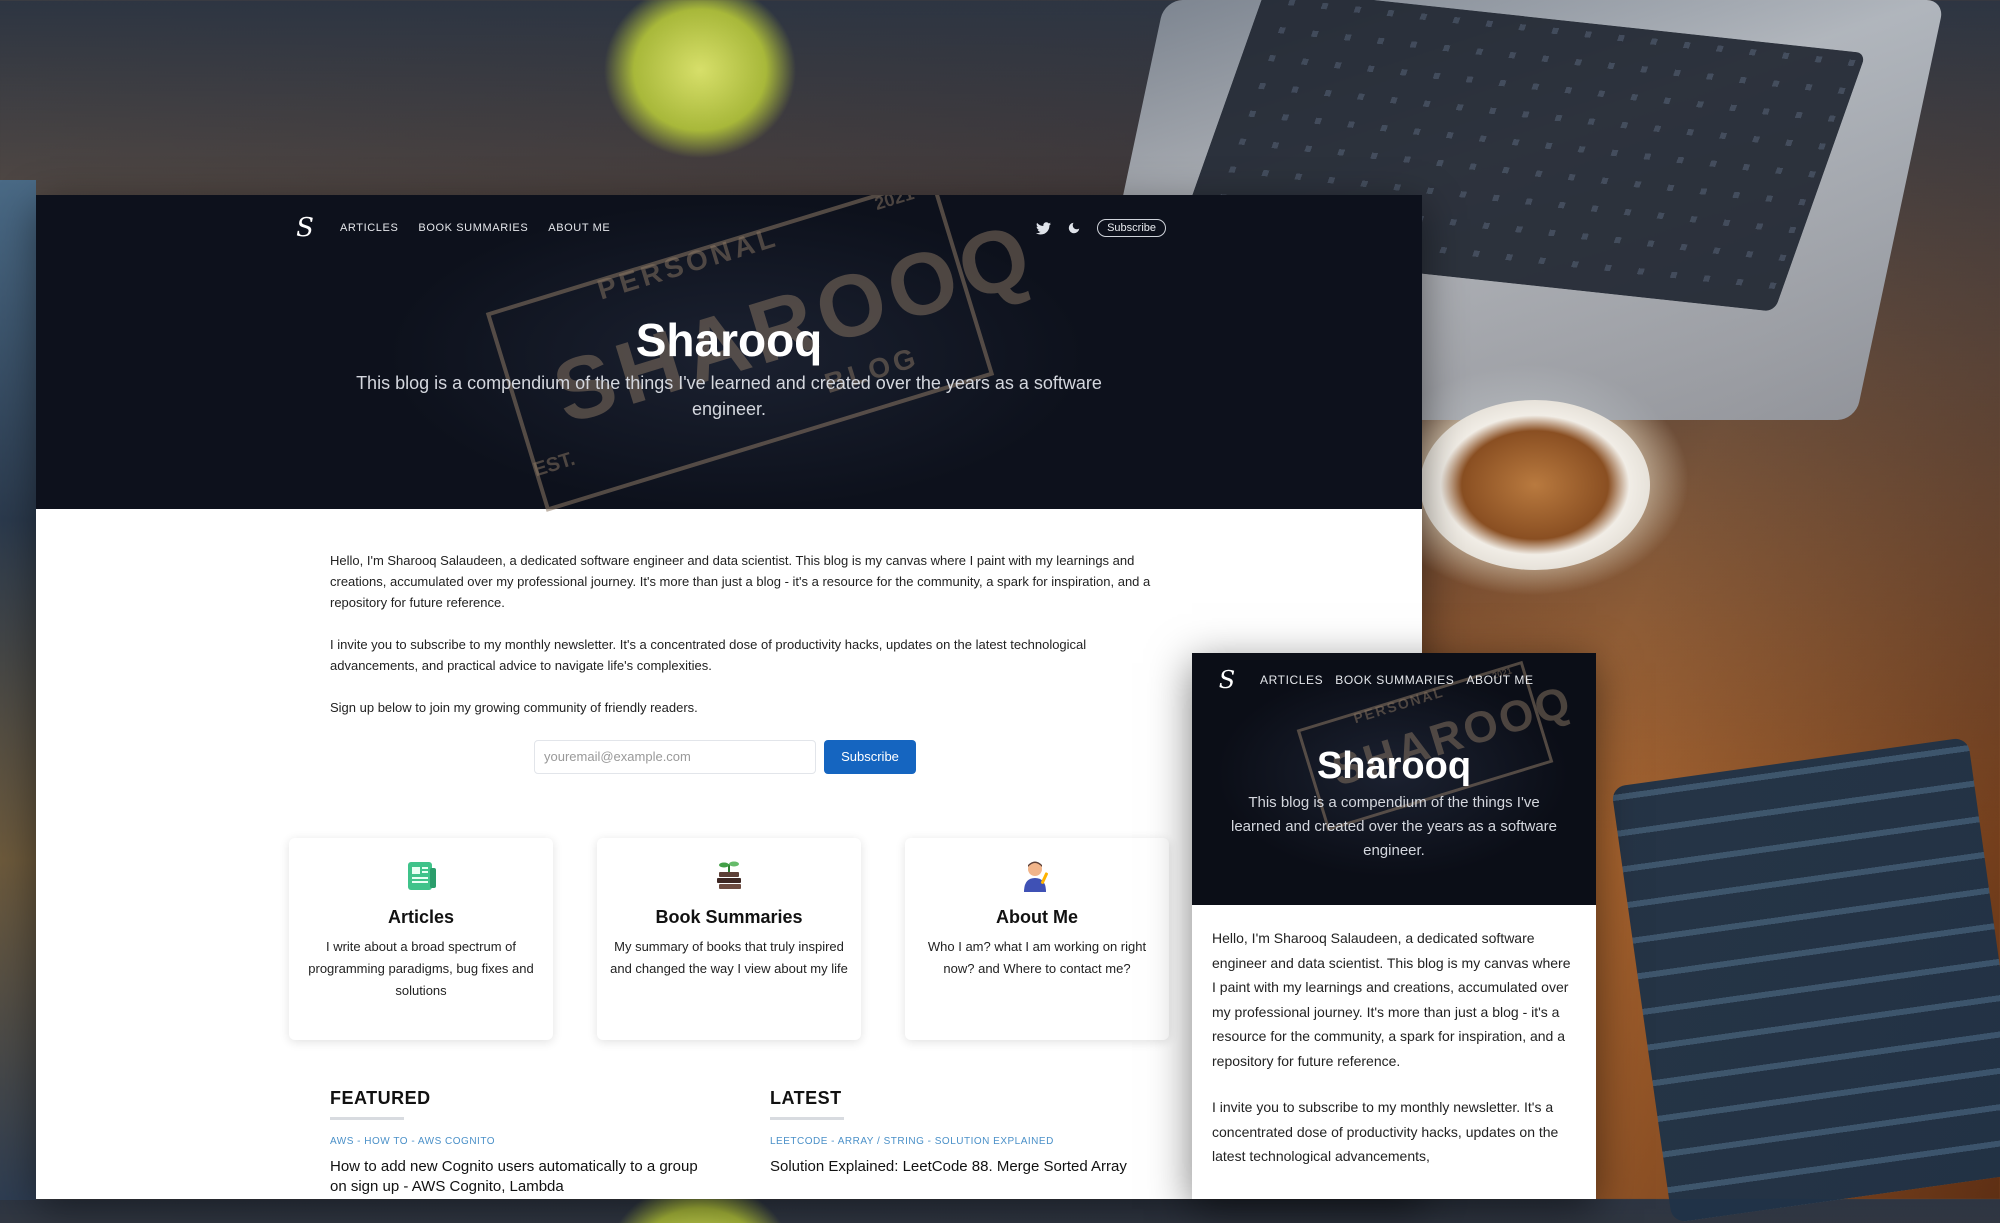 The height and width of the screenshot is (1223, 2000). I want to click on newsletter-form: youremail@example.com Subscribe, so click(725, 757).